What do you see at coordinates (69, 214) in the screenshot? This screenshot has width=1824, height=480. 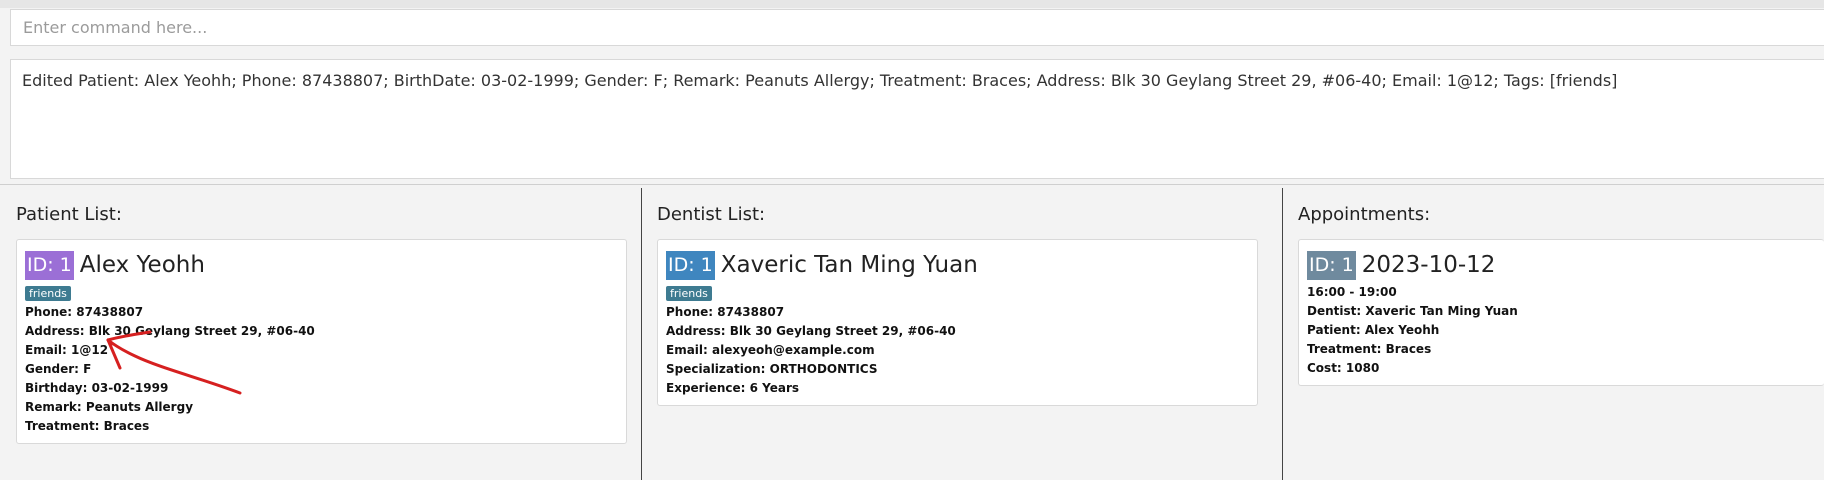 I see `patient-list-title: Patient List:` at bounding box center [69, 214].